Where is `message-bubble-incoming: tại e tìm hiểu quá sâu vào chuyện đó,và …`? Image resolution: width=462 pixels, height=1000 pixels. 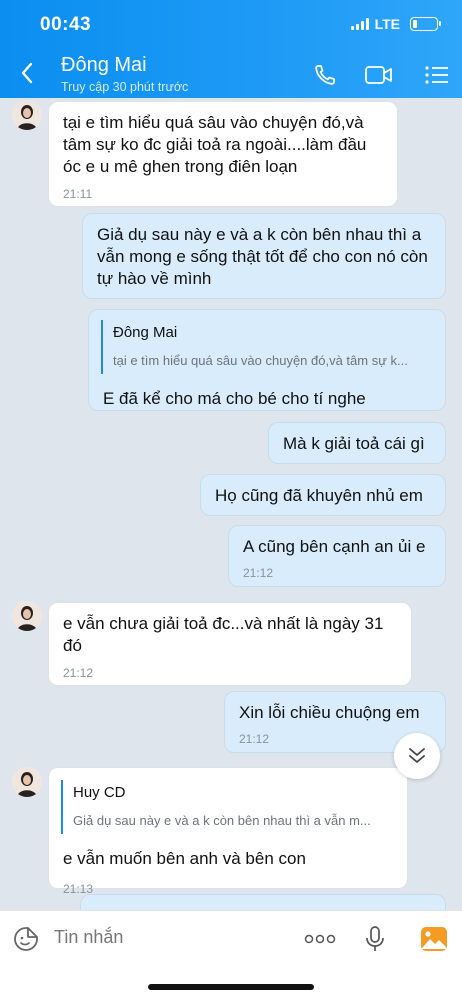 message-bubble-incoming: tại e tìm hiểu quá sâu vào chuyện đó,và … is located at coordinates (223, 154).